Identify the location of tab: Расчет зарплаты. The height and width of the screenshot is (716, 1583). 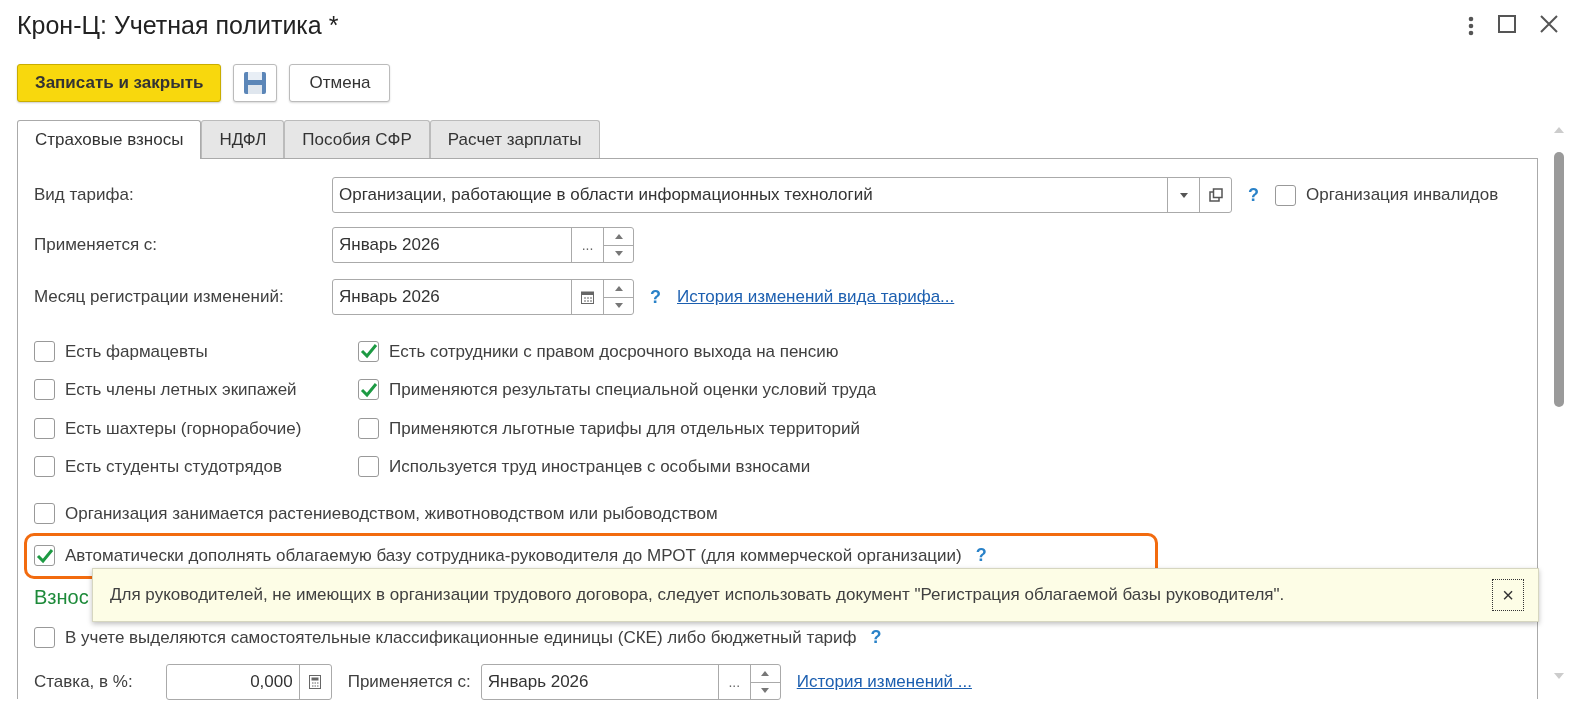
(514, 139).